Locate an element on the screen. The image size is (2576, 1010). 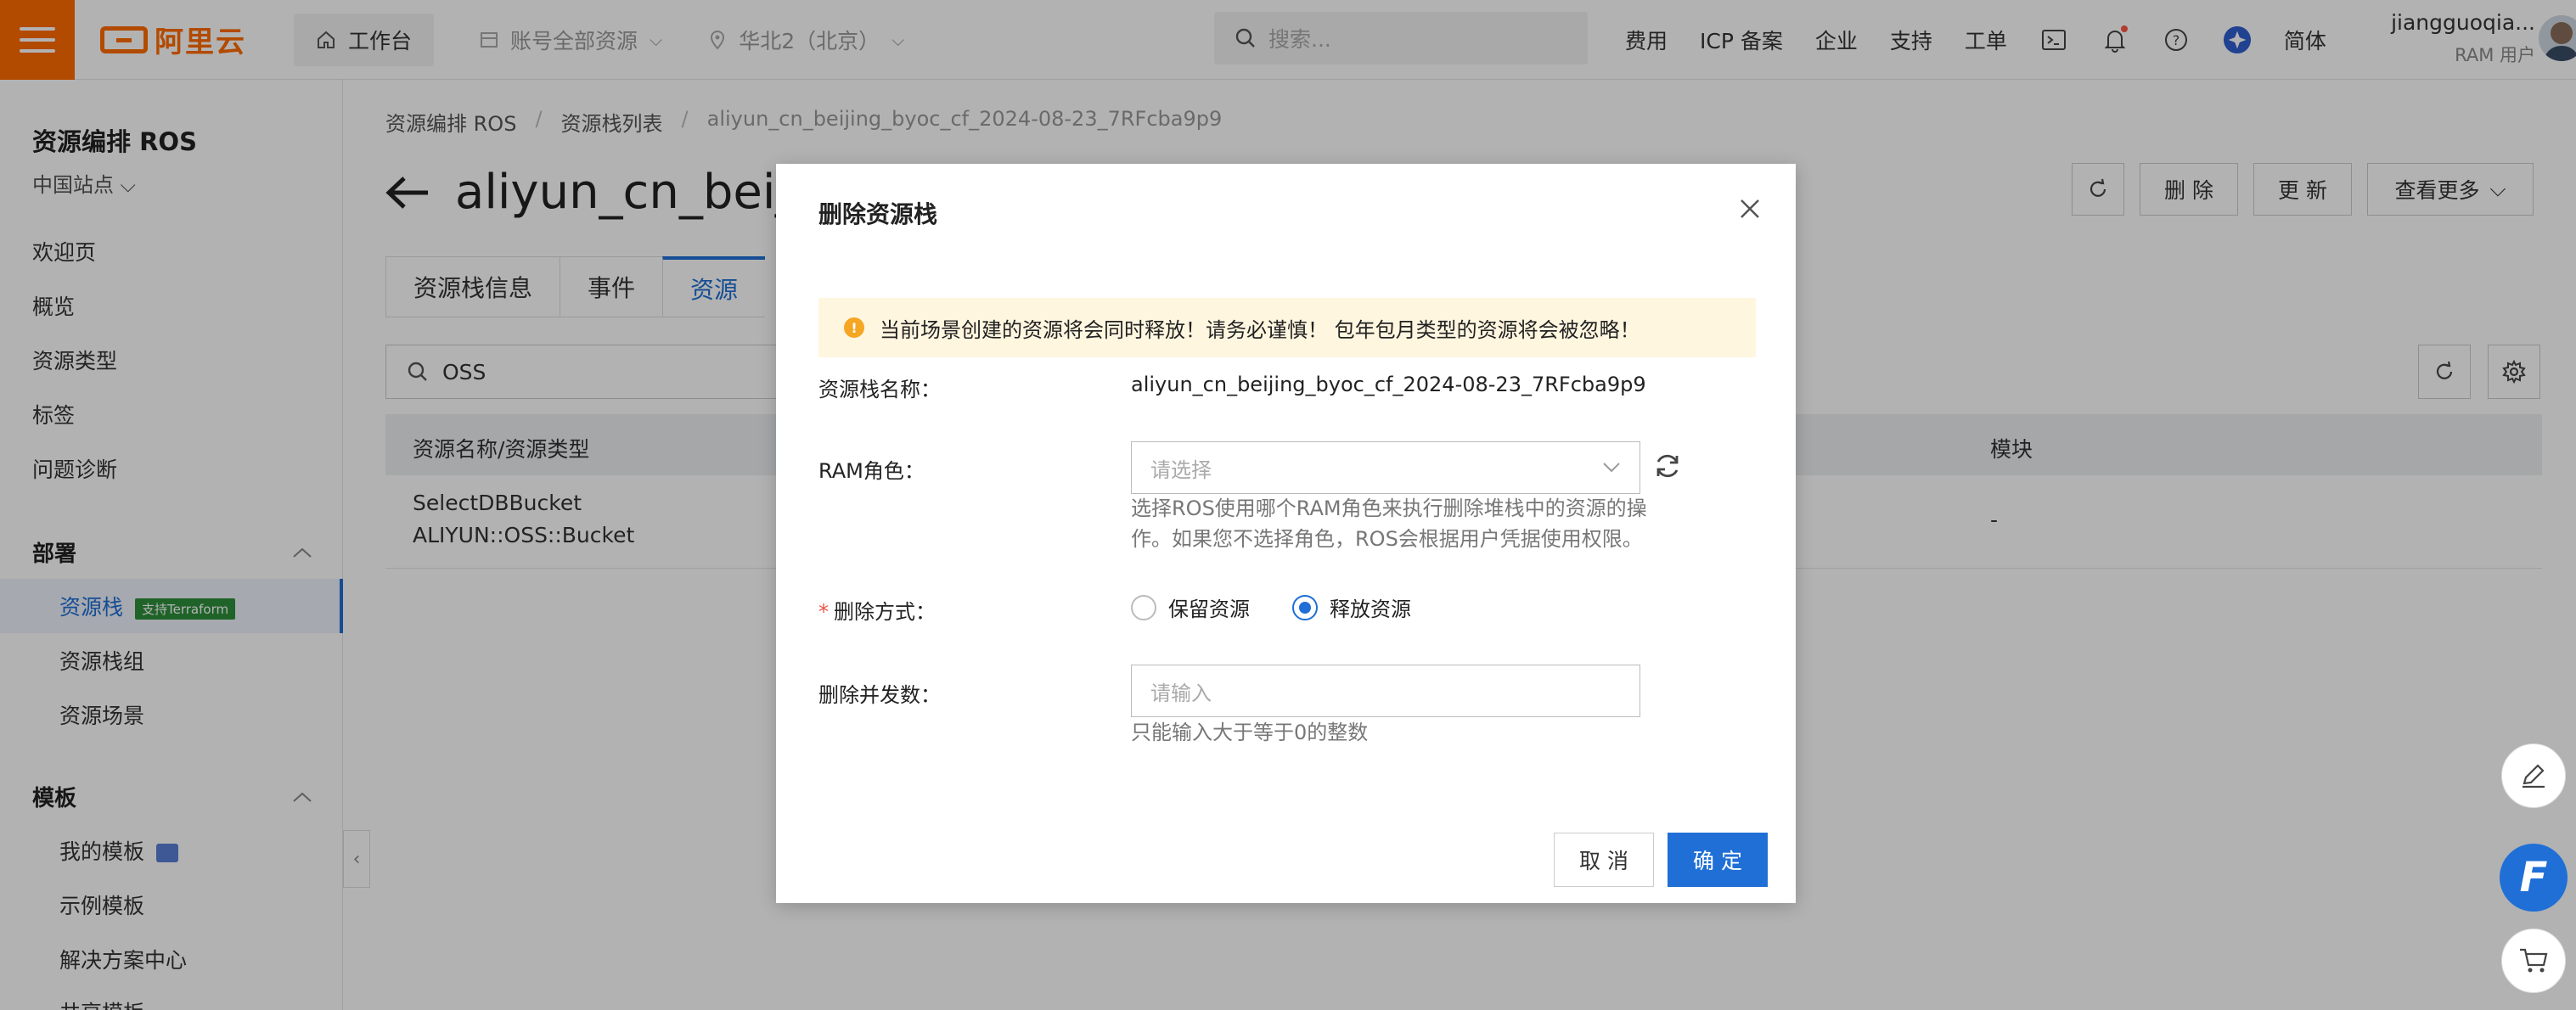
concurrency-help: 只能输入大于等于0的整数 is located at coordinates (1250, 732).